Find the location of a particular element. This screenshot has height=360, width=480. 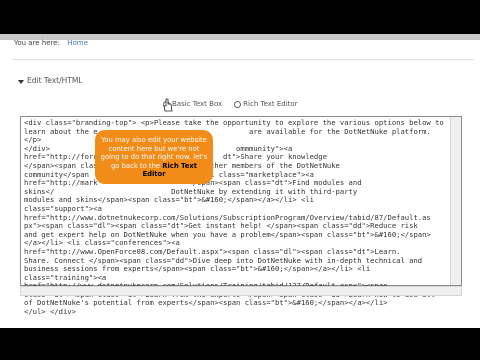

editor-mode-selector: Basic Text Box Rich Text Editor is located at coordinates (234, 104).